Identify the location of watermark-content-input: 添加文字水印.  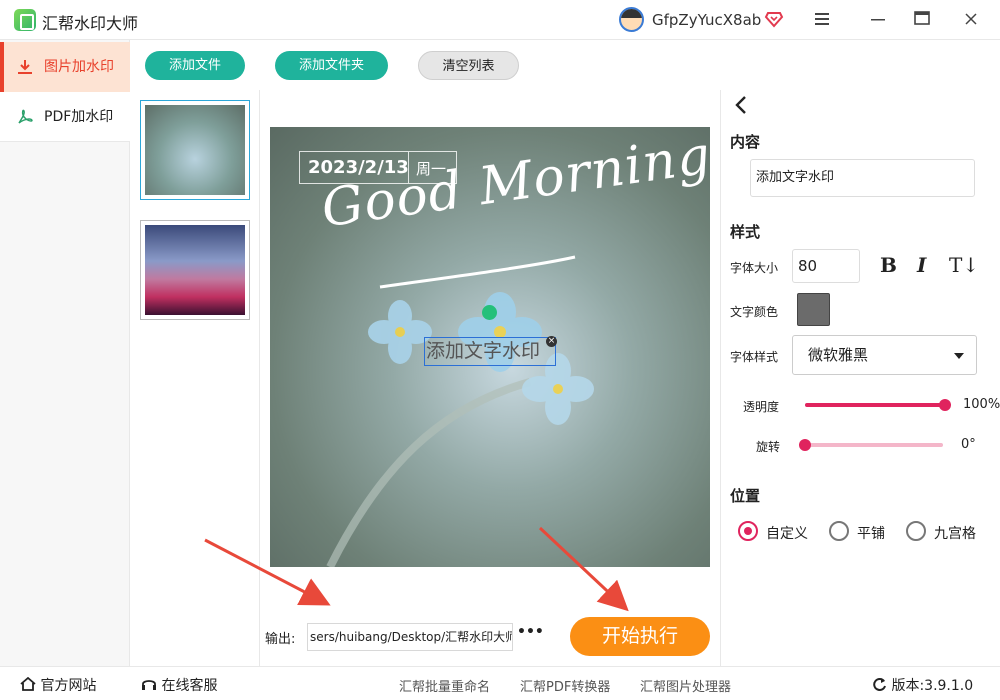
(862, 178).